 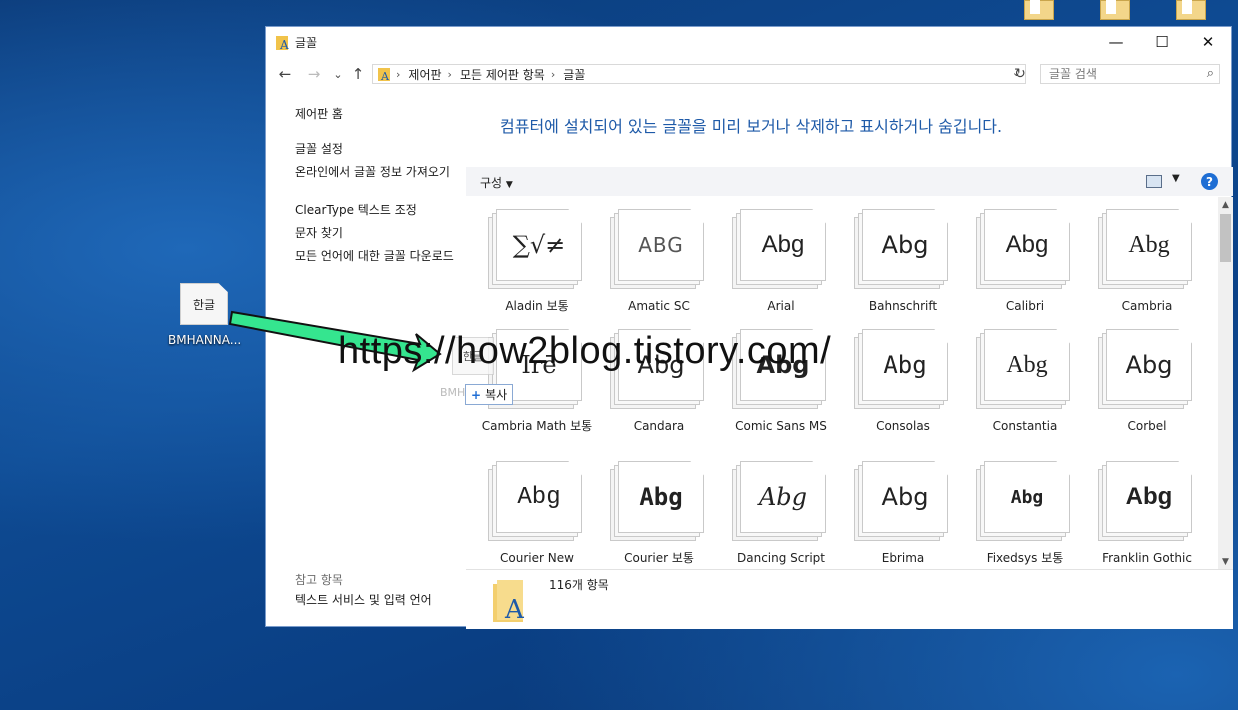 What do you see at coordinates (476, 395) in the screenshot?
I see `plus-icon: +` at bounding box center [476, 395].